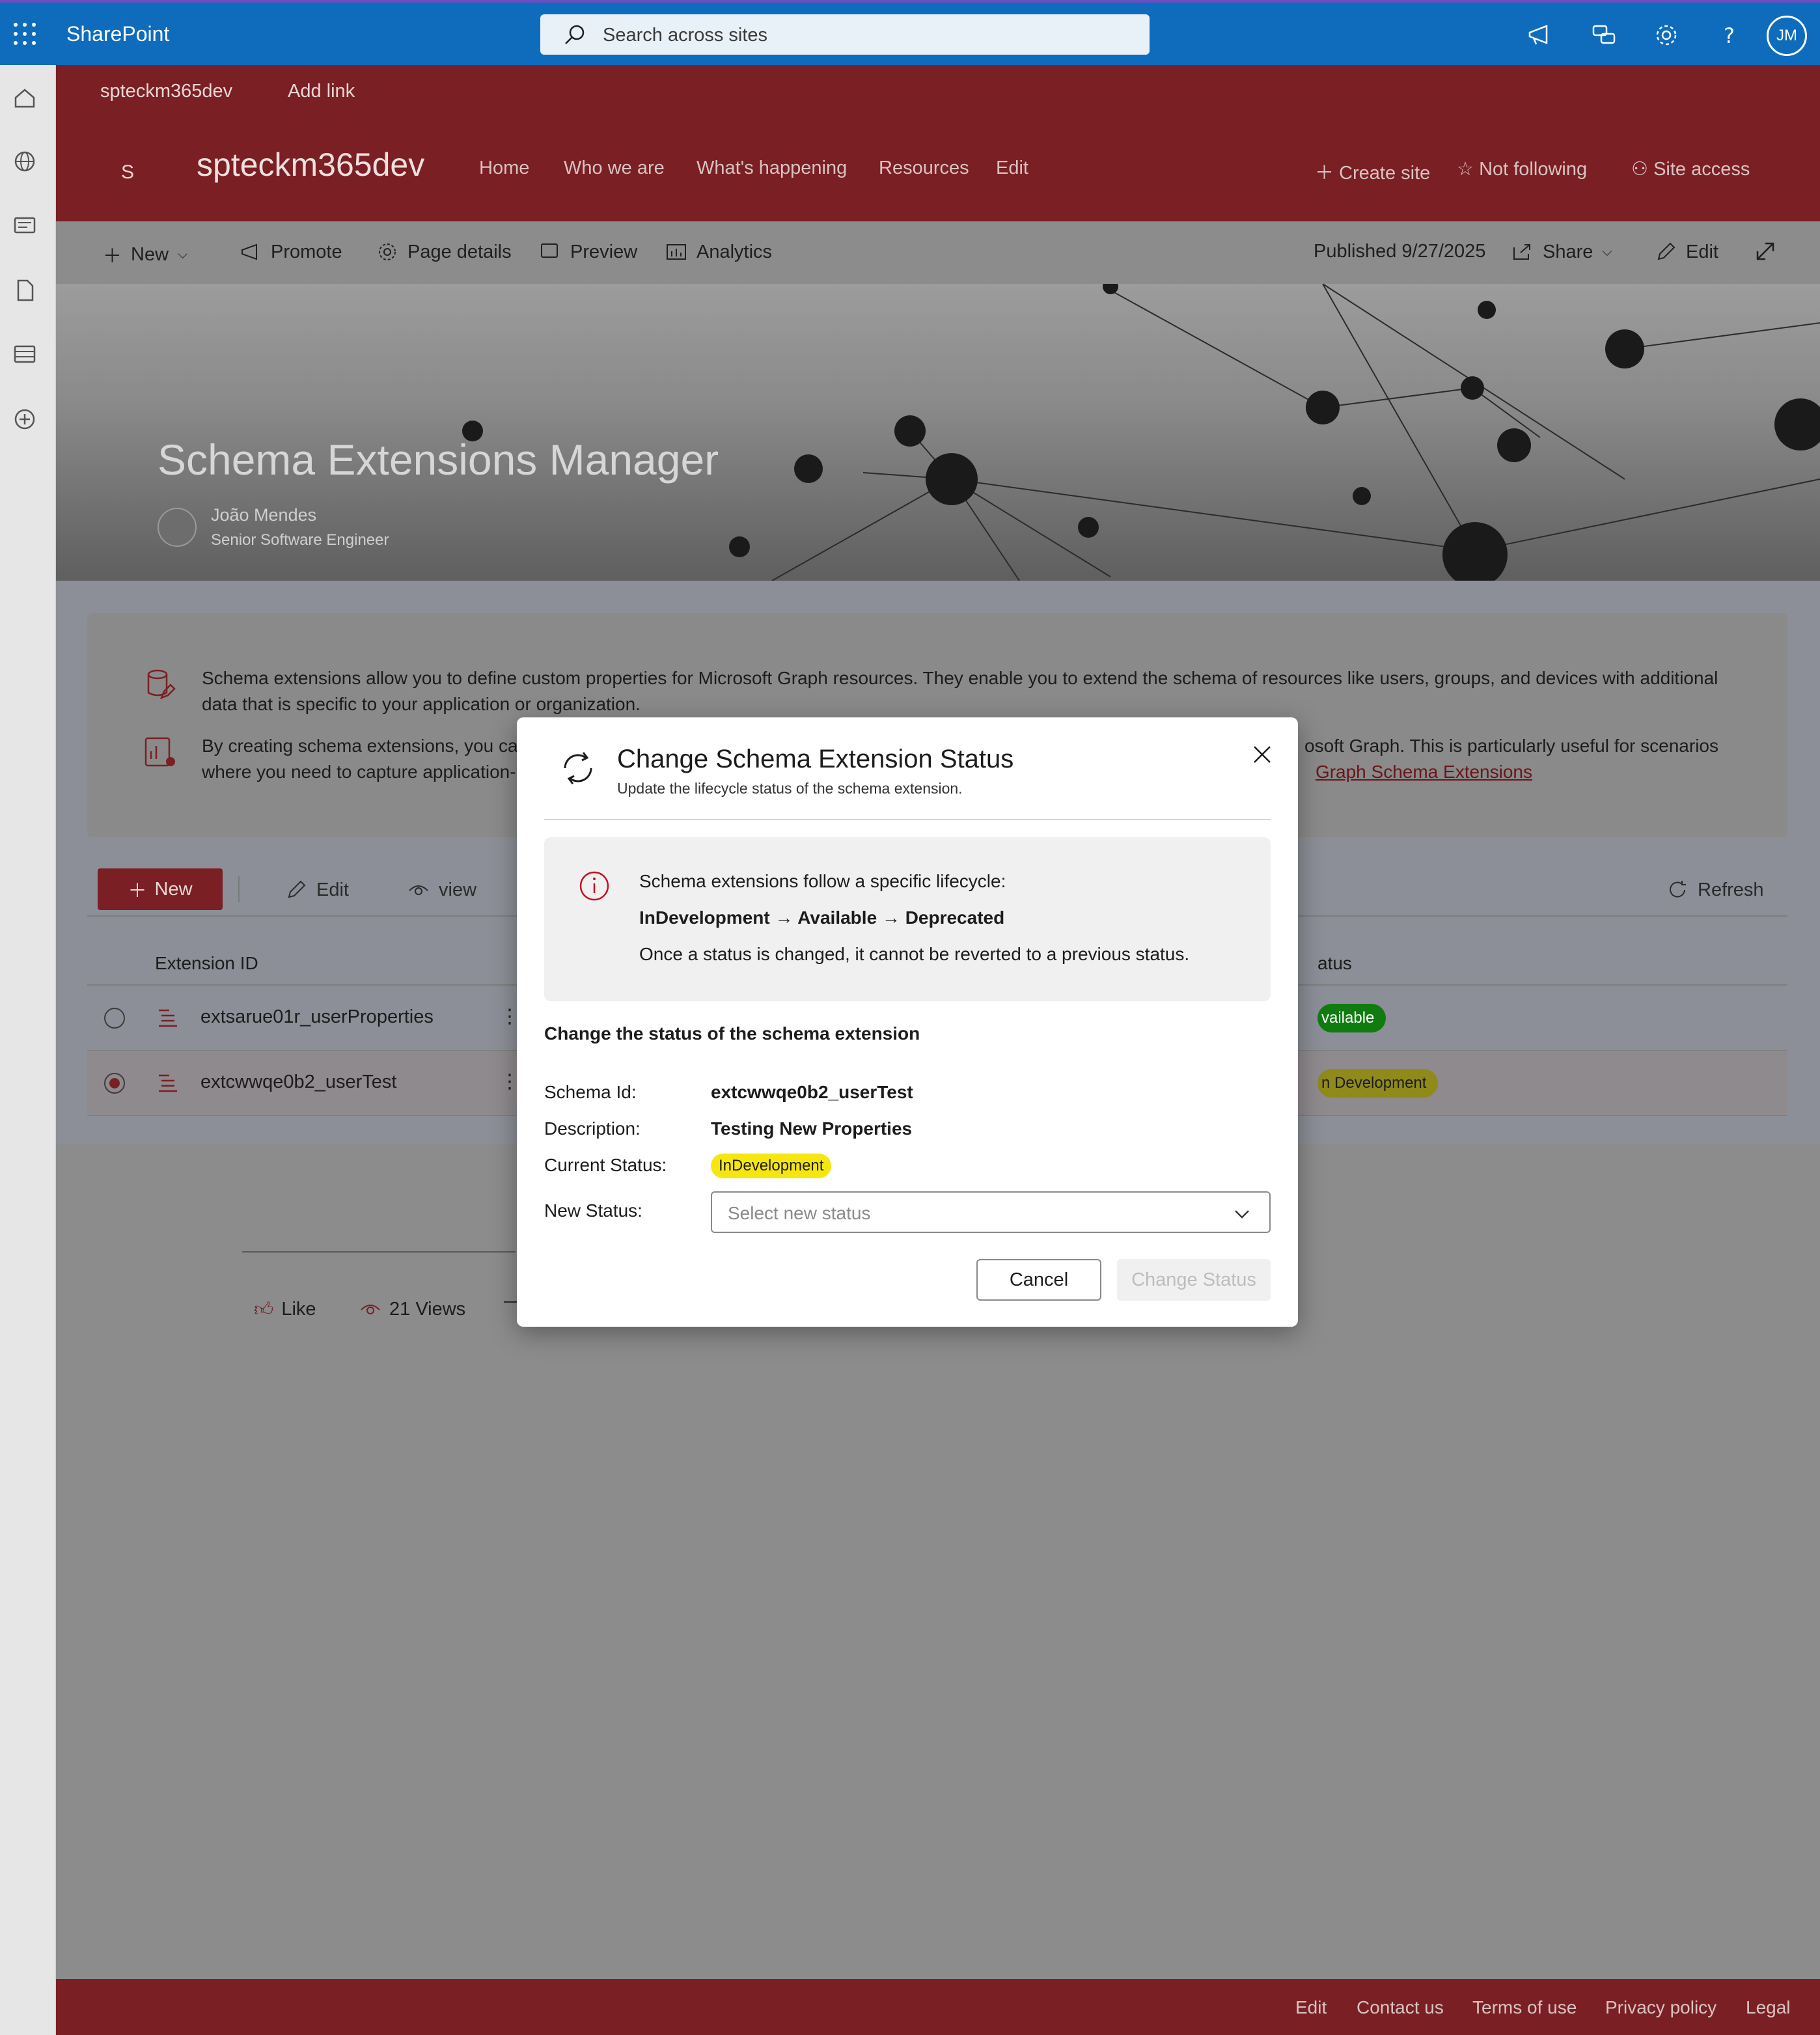 The height and width of the screenshot is (2035, 1820). I want to click on refresh-button: Refresh, so click(1715, 890).